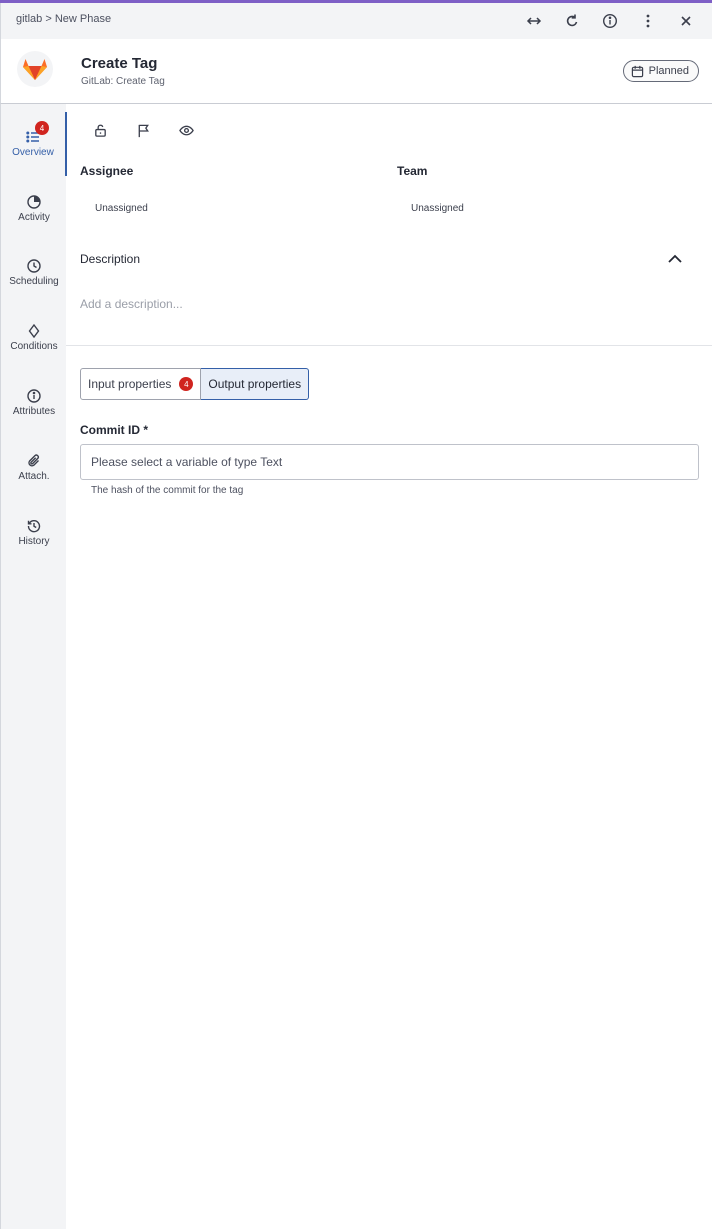 This screenshot has width=712, height=1229. Describe the element at coordinates (167, 490) in the screenshot. I see `commit-id-helper-text: The hash of the commit for the tag` at that location.